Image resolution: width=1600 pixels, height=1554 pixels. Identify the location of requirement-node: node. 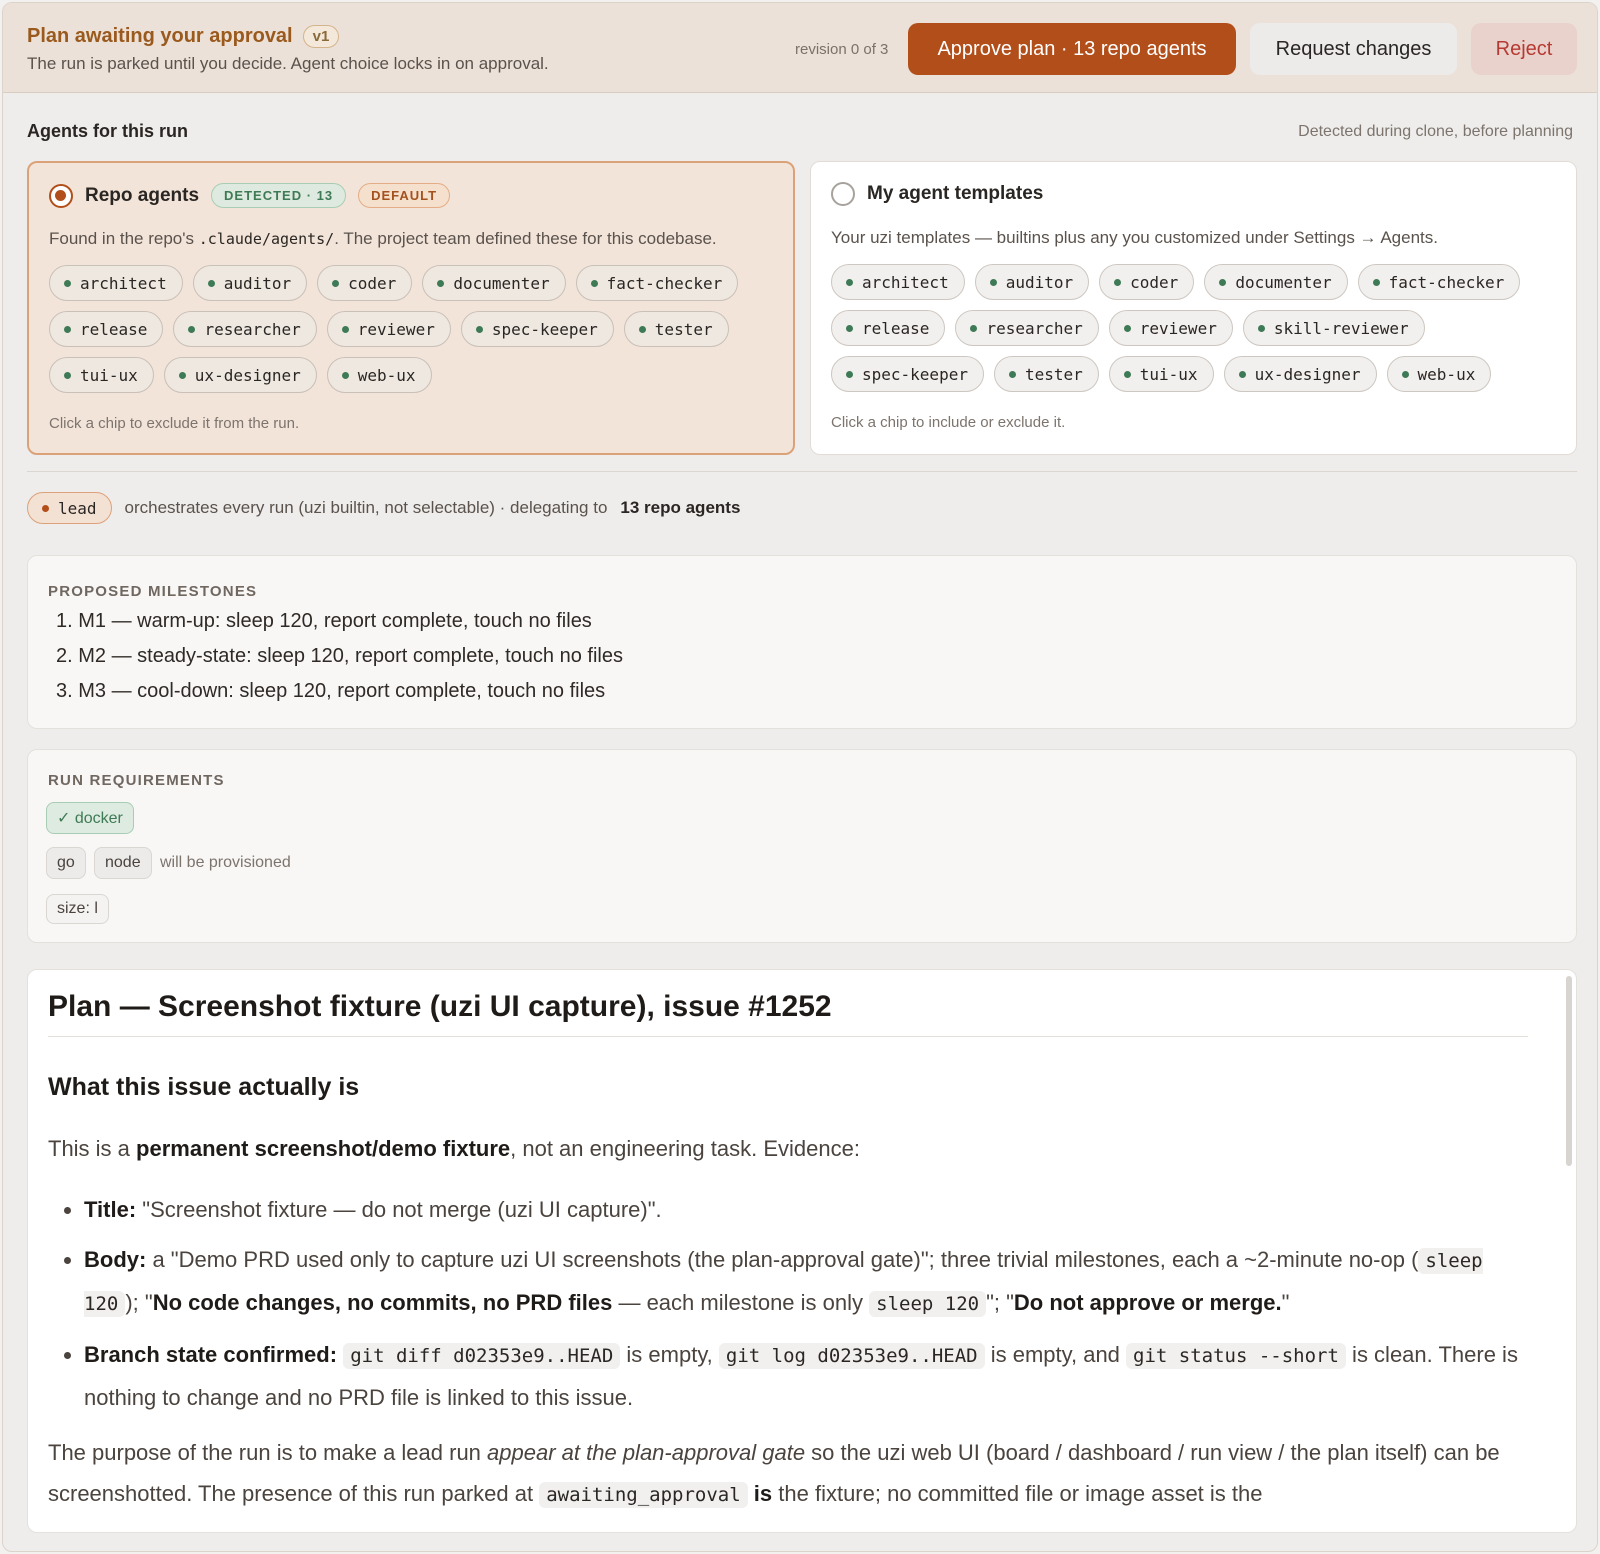
(123, 863).